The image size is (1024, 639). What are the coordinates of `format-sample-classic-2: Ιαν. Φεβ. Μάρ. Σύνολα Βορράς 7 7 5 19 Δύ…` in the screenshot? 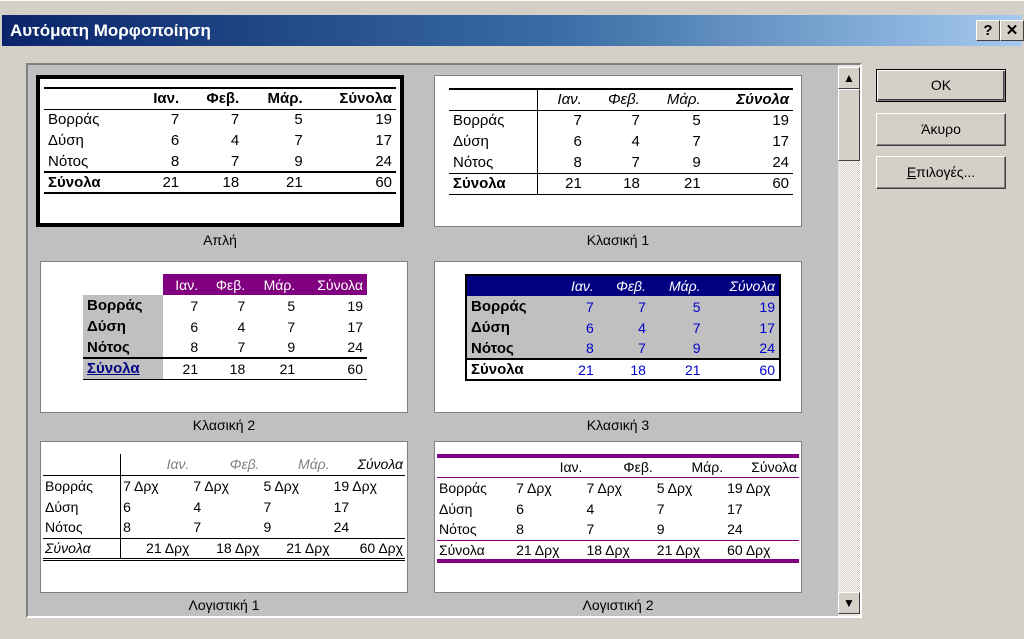 It's located at (224, 337).